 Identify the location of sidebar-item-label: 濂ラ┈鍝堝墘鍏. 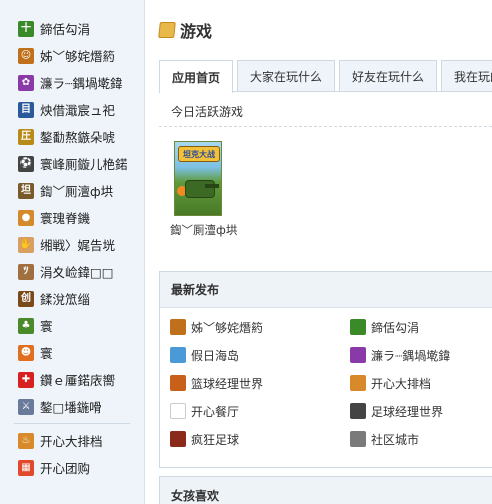
(81, 83).